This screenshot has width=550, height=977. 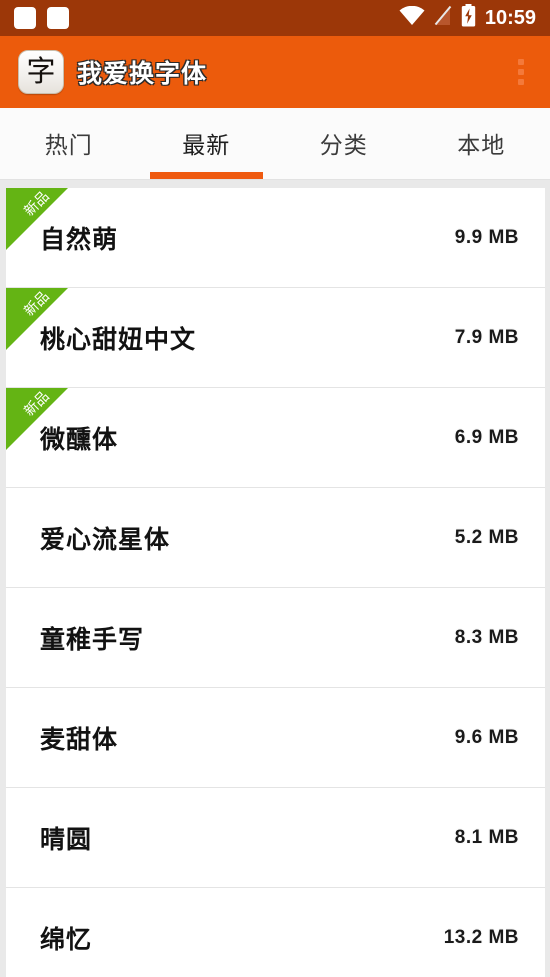 I want to click on page-title: 我爱换字体, so click(x=142, y=73).